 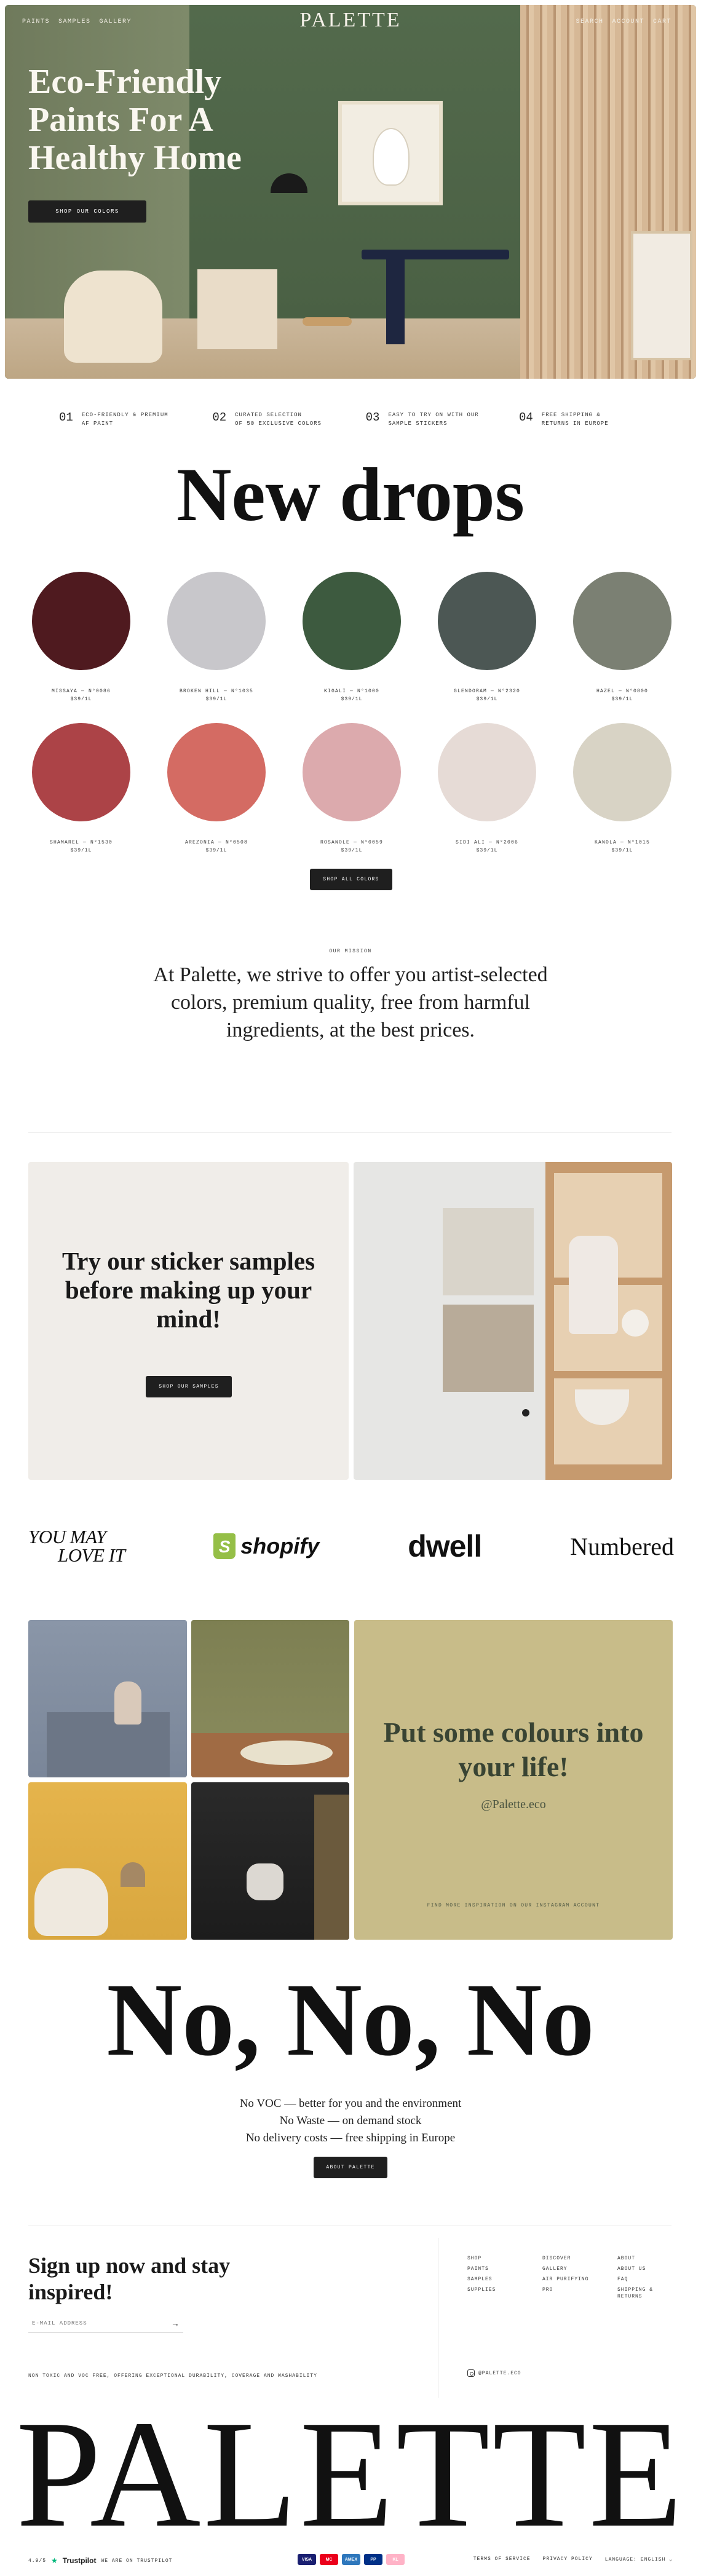 What do you see at coordinates (502, 2559) in the screenshot?
I see `terms-link: TERMS OF SERVICE` at bounding box center [502, 2559].